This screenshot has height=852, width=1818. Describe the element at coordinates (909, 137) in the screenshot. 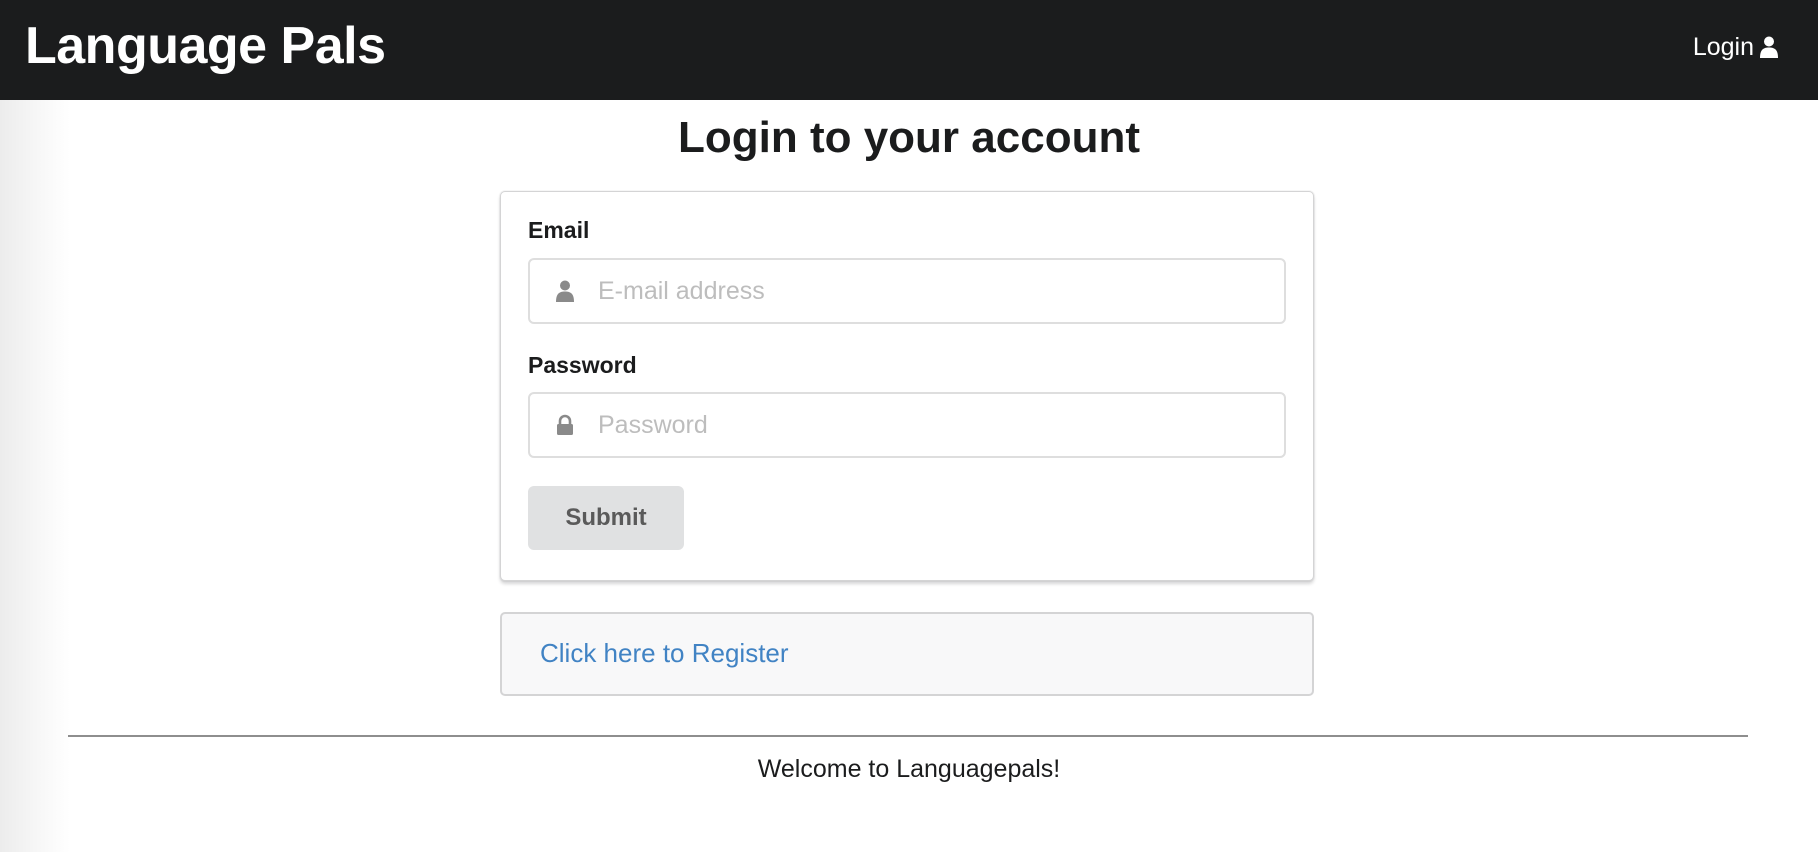

I see `page-title: Login to your account` at that location.